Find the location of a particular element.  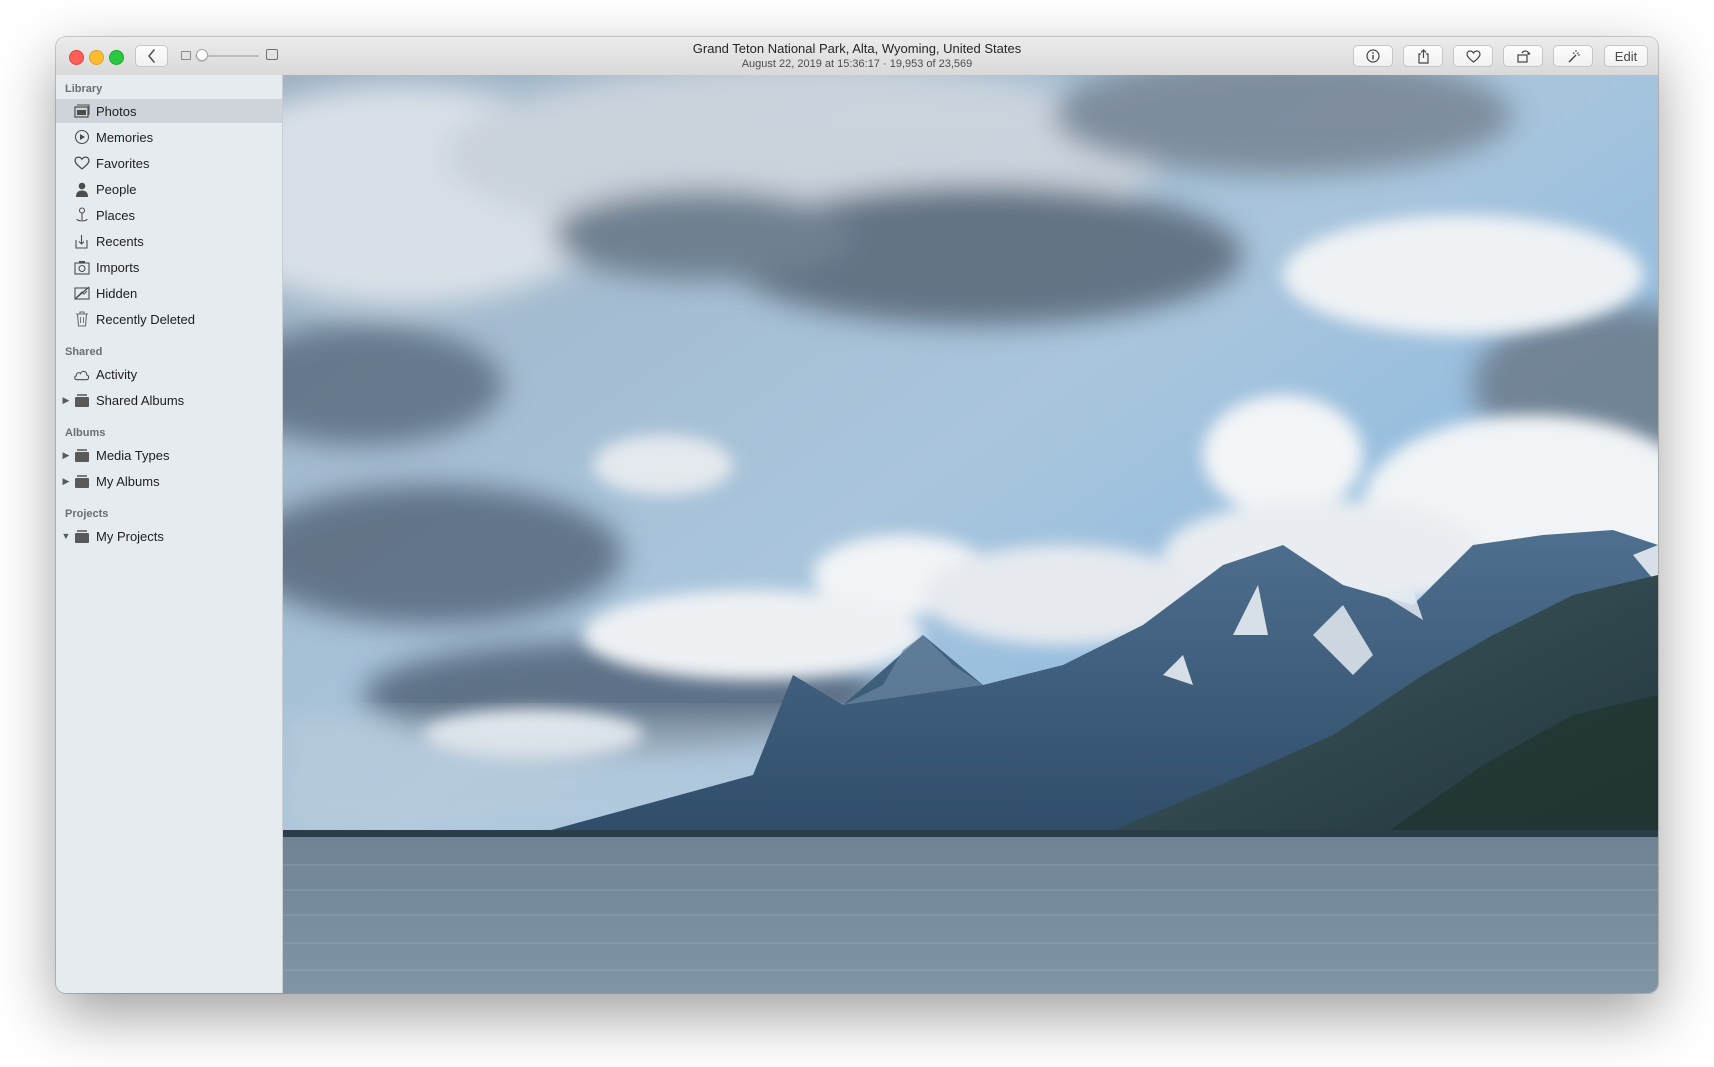

share-icon is located at coordinates (1423, 56).